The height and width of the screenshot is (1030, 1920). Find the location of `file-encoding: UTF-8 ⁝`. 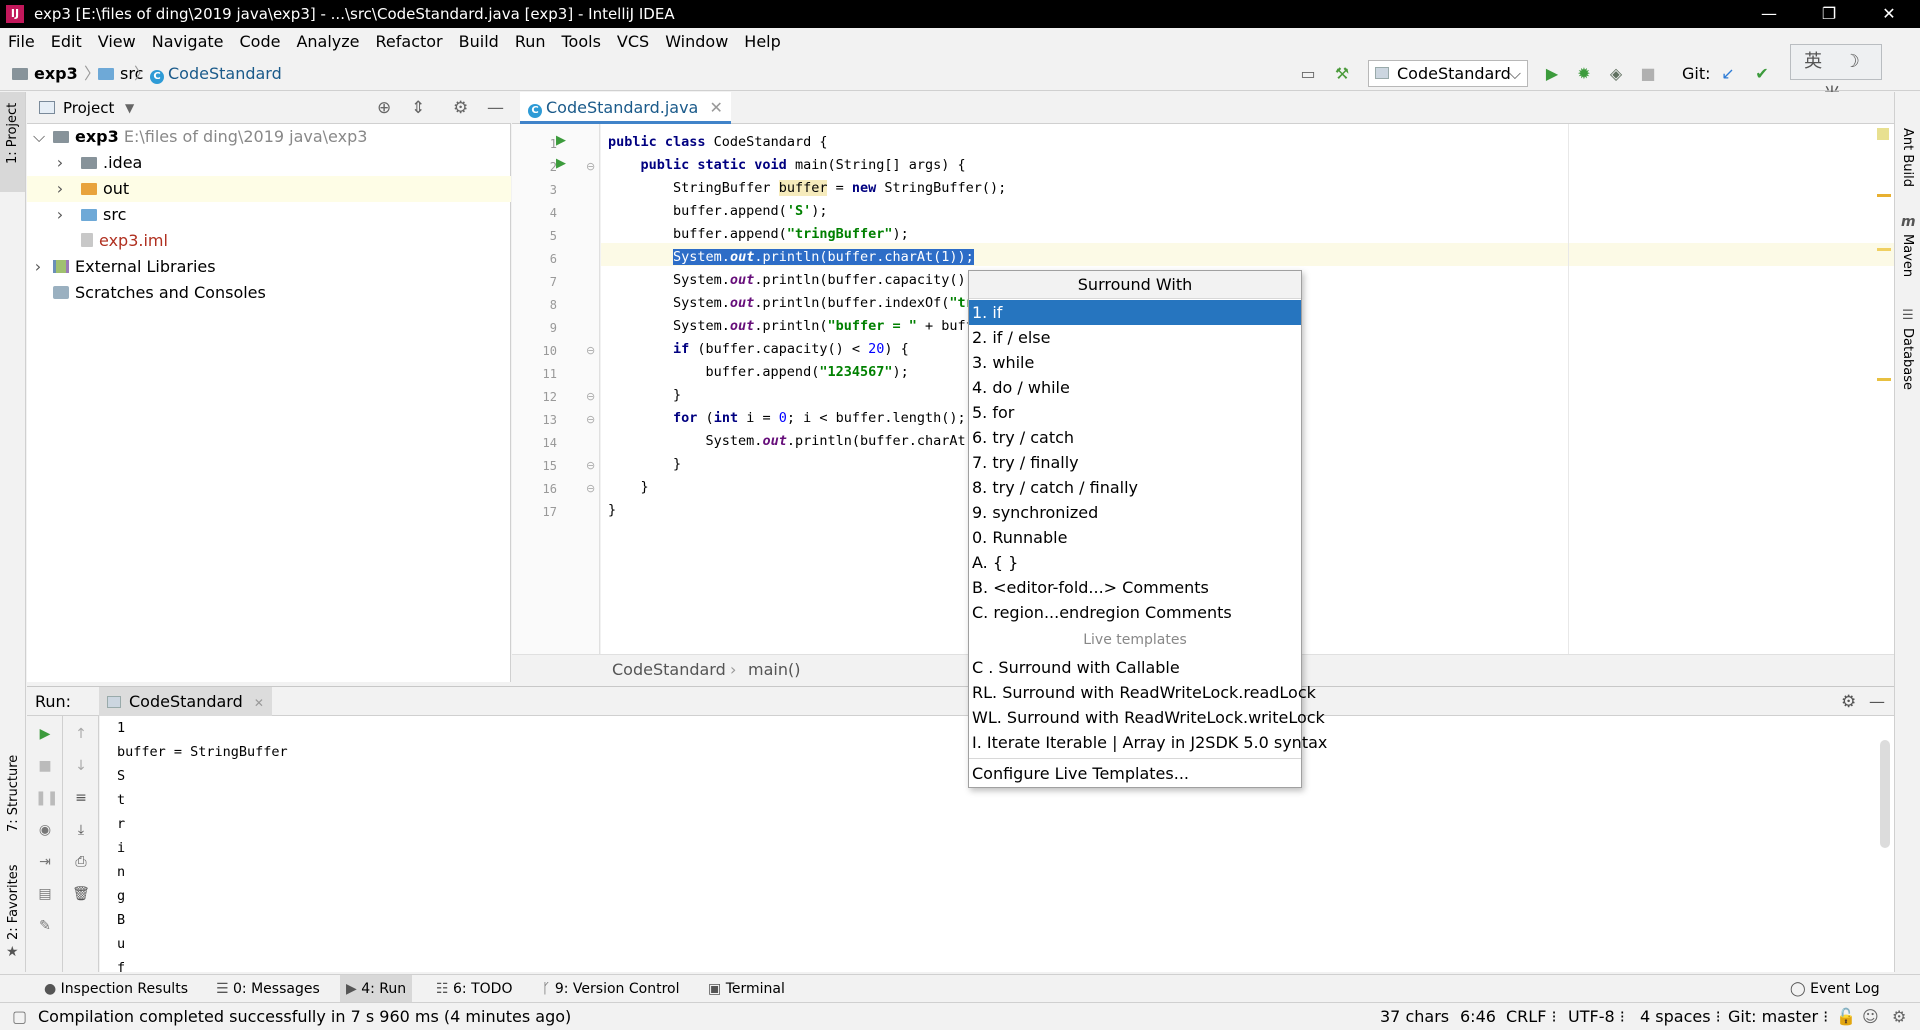

file-encoding: UTF-8 ⁝ is located at coordinates (1596, 1016).